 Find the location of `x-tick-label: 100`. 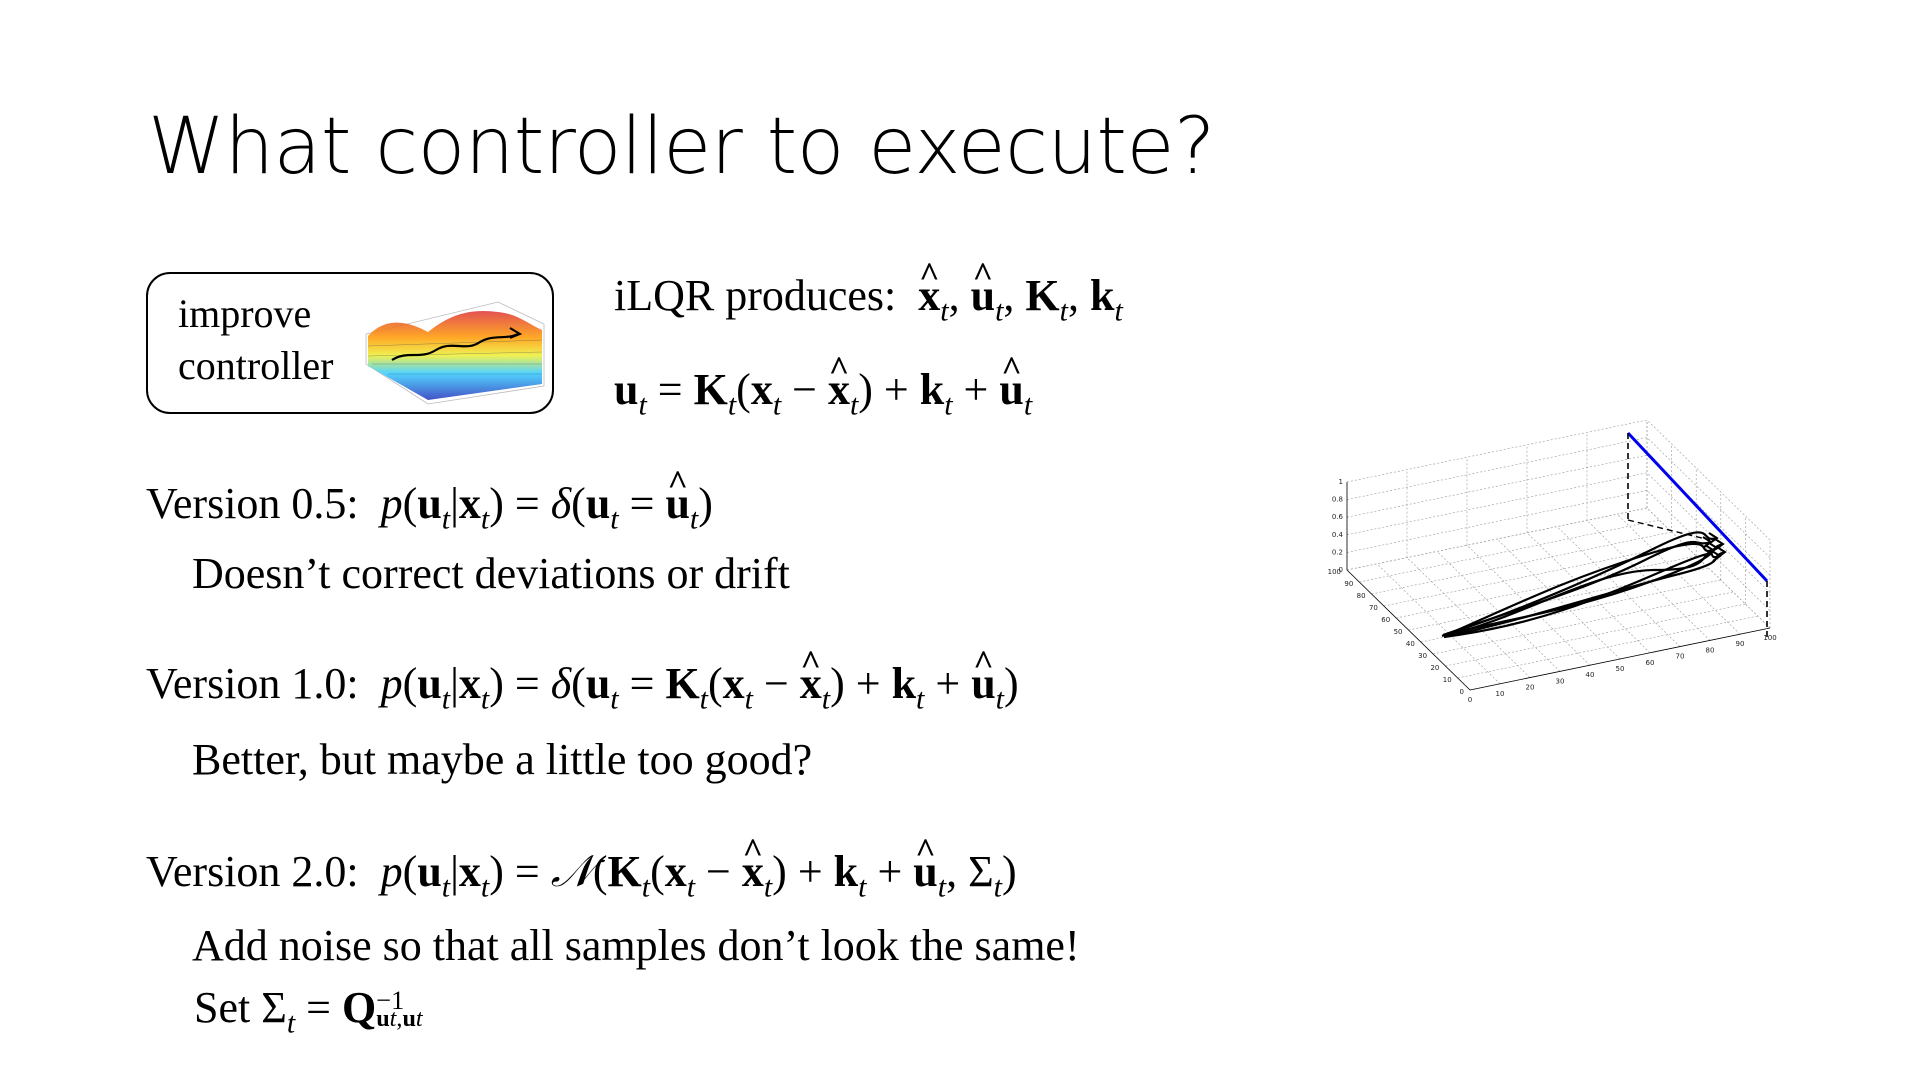

x-tick-label: 100 is located at coordinates (1769, 638).